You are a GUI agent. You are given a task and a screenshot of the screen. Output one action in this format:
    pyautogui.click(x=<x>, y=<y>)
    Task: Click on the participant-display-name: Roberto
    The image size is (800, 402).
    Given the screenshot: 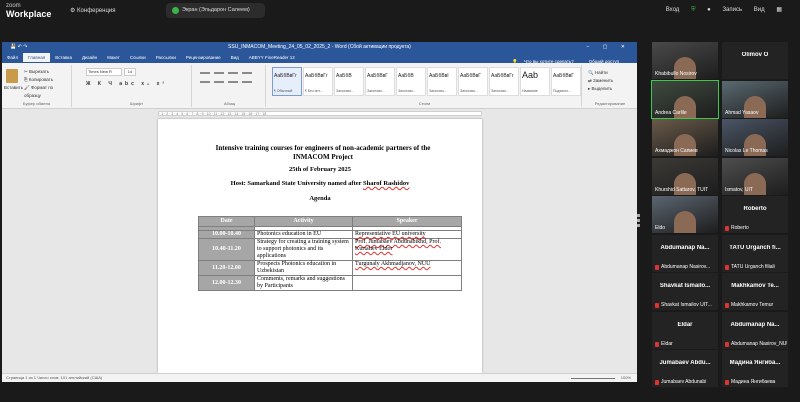 What is the action you would take?
    pyautogui.click(x=755, y=209)
    